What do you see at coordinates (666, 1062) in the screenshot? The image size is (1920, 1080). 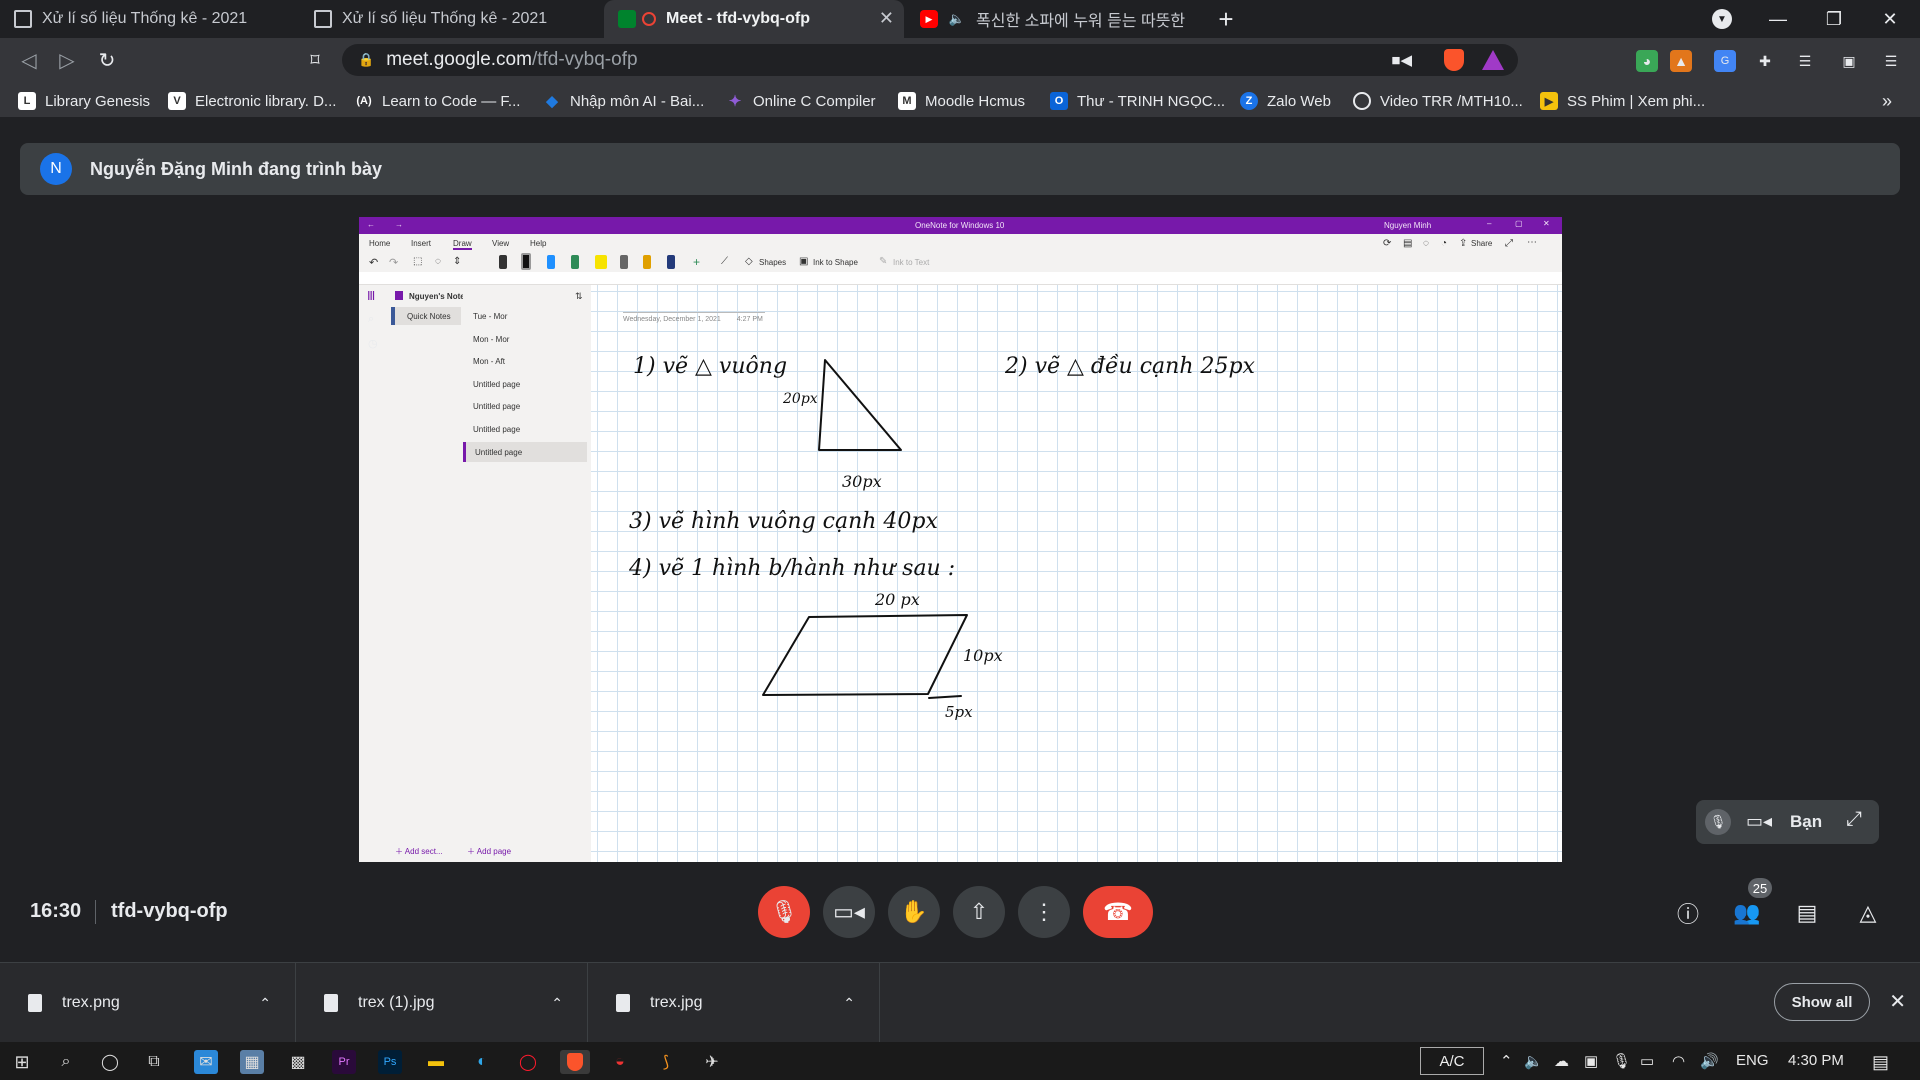 I see `jupyter-icon: ⟆` at bounding box center [666, 1062].